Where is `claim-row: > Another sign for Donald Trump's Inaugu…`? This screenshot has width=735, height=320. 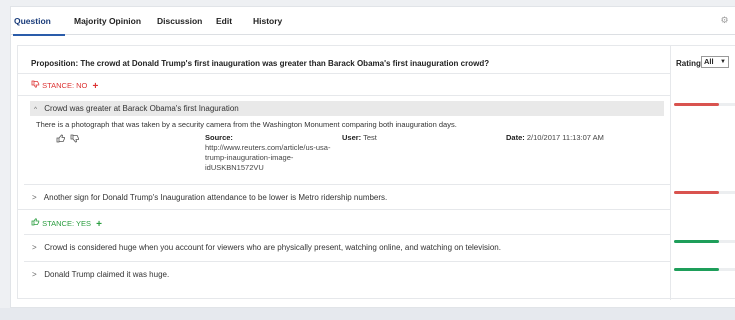
claim-row: > Another sign for Donald Trump's Inaugu… is located at coordinates (209, 197).